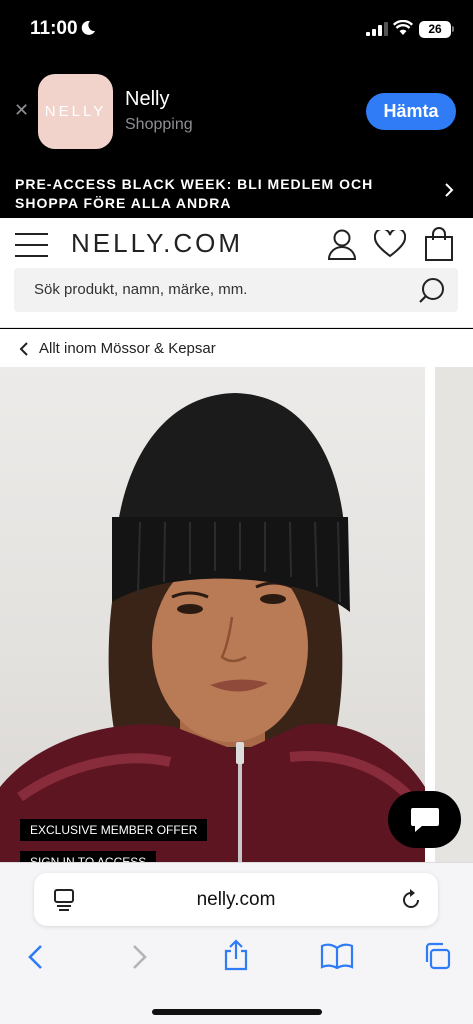 The width and height of the screenshot is (473, 1024). What do you see at coordinates (236, 955) in the screenshot?
I see `share-icon` at bounding box center [236, 955].